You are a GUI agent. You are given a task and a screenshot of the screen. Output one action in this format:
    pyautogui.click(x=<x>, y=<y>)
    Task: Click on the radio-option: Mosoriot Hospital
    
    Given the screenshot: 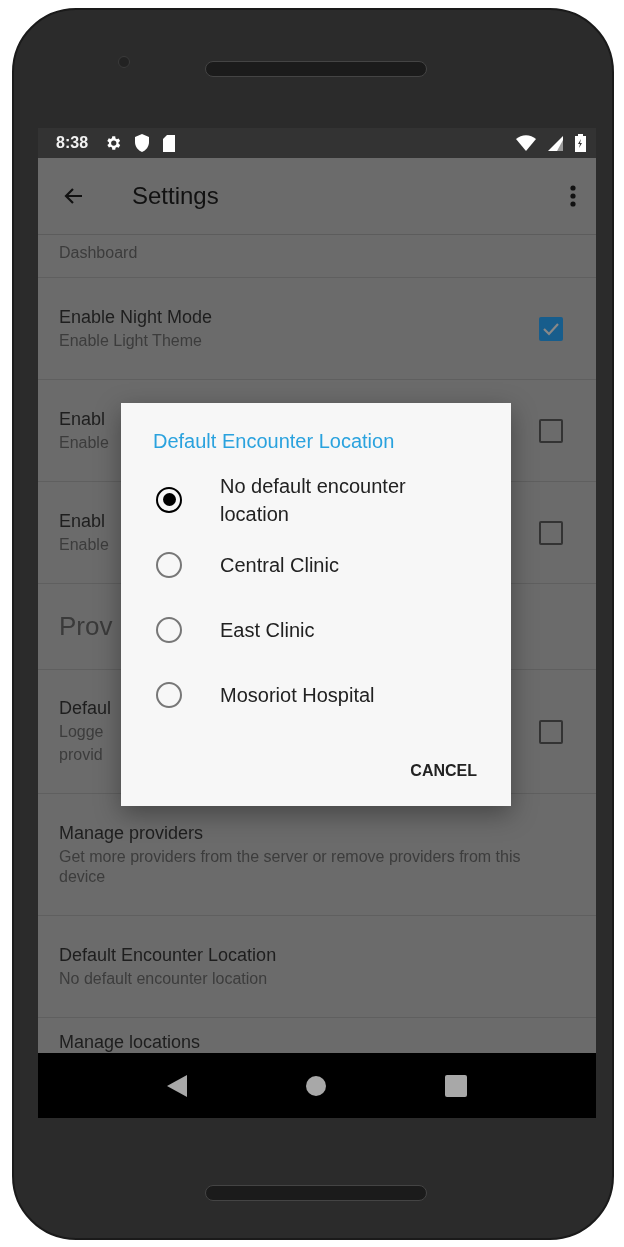 What is the action you would take?
    pyautogui.click(x=316, y=694)
    